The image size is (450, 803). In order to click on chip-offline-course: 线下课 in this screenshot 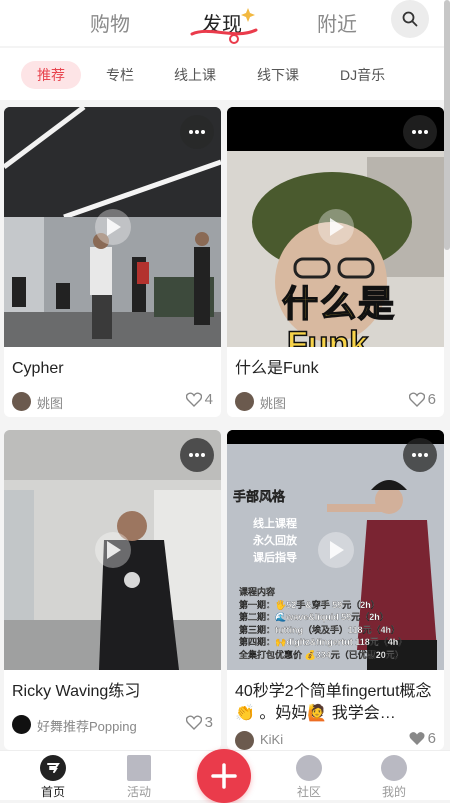, I will do `click(278, 75)`.